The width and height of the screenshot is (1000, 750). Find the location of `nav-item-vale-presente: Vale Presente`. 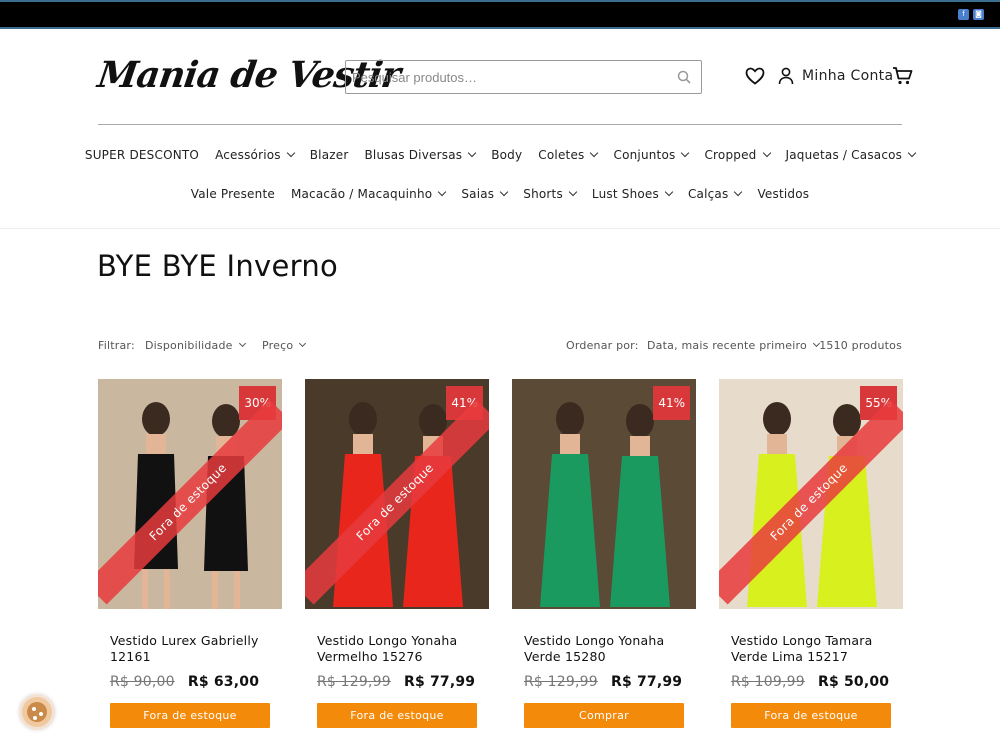

nav-item-vale-presente: Vale Presente is located at coordinates (233, 194).